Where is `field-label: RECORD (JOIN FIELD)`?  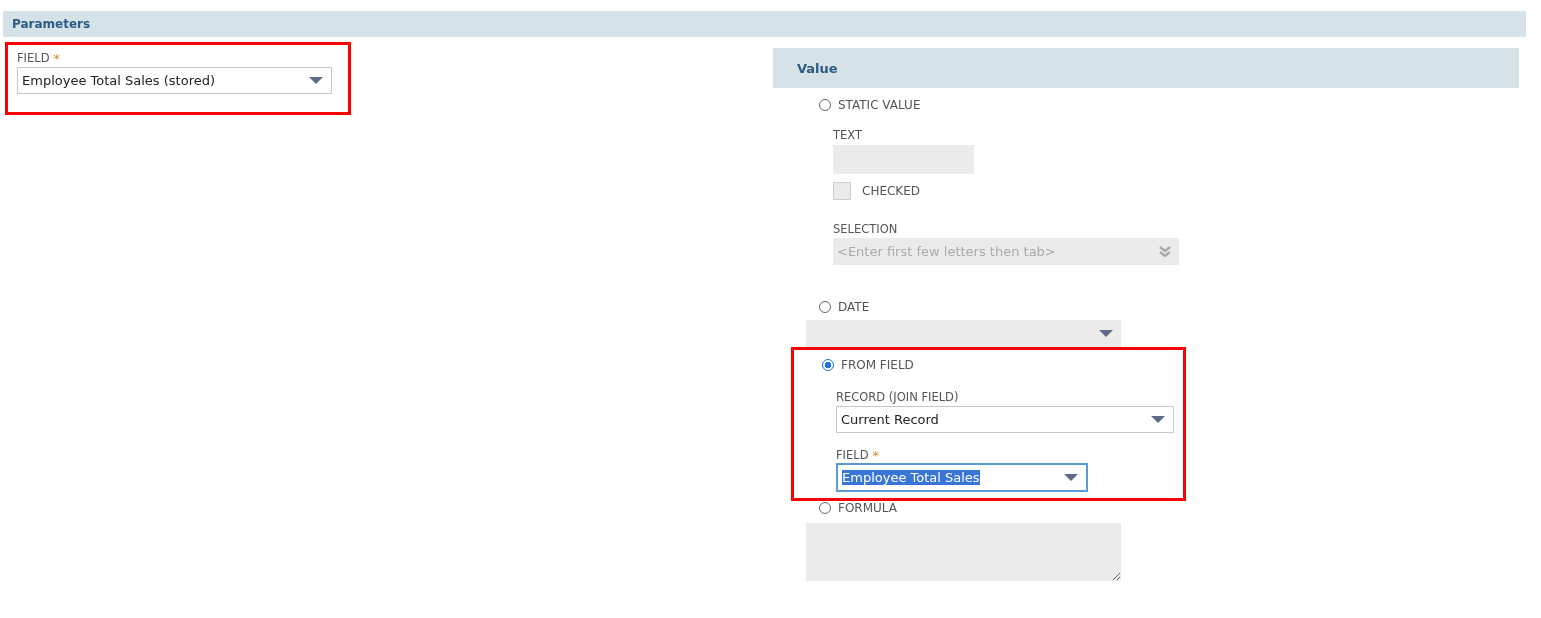
field-label: RECORD (JOIN FIELD) is located at coordinates (897, 397).